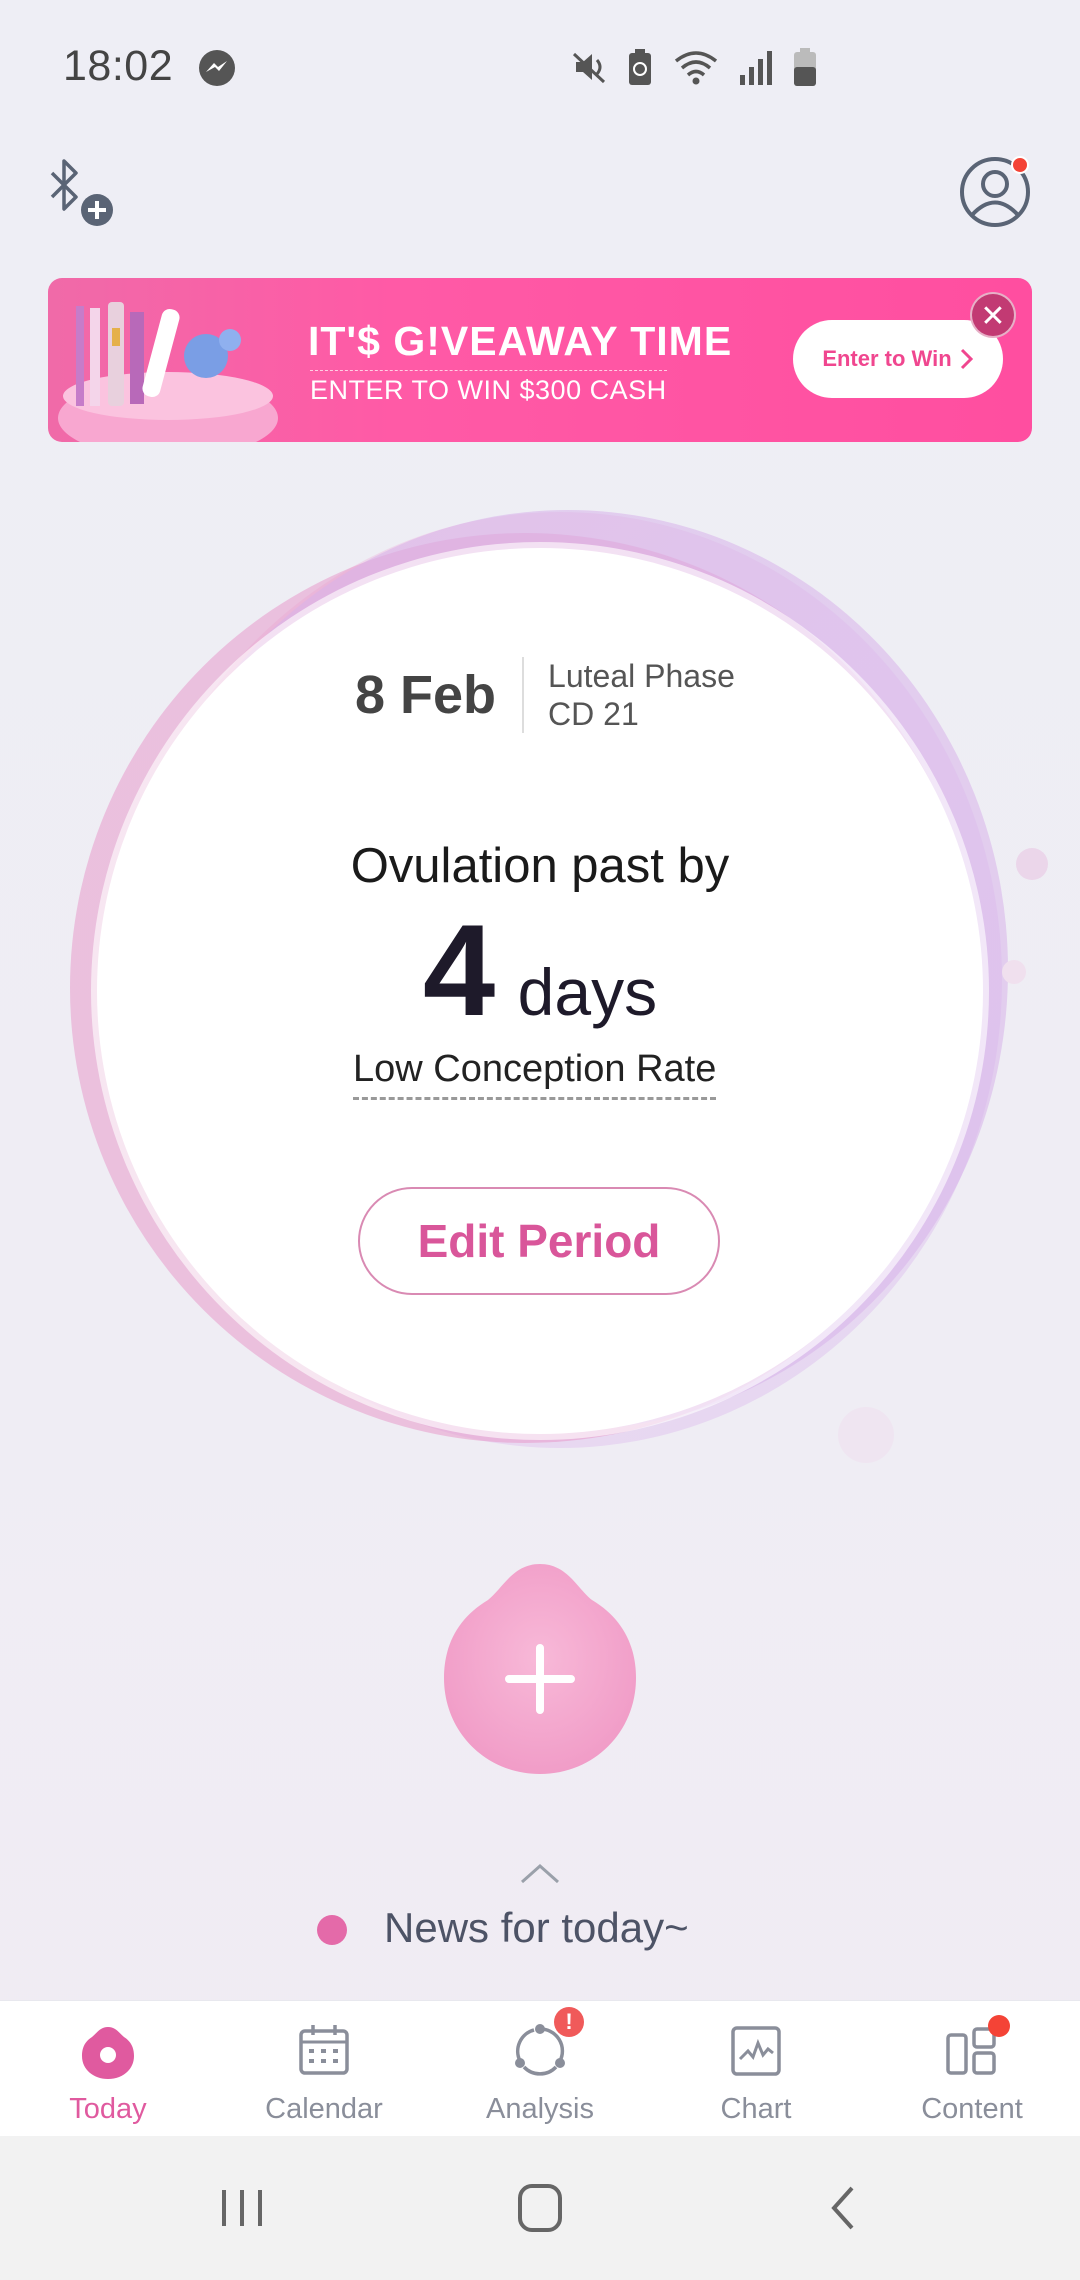 The height and width of the screenshot is (2280, 1080). Describe the element at coordinates (756, 2051) in the screenshot. I see `chart-icon` at that location.